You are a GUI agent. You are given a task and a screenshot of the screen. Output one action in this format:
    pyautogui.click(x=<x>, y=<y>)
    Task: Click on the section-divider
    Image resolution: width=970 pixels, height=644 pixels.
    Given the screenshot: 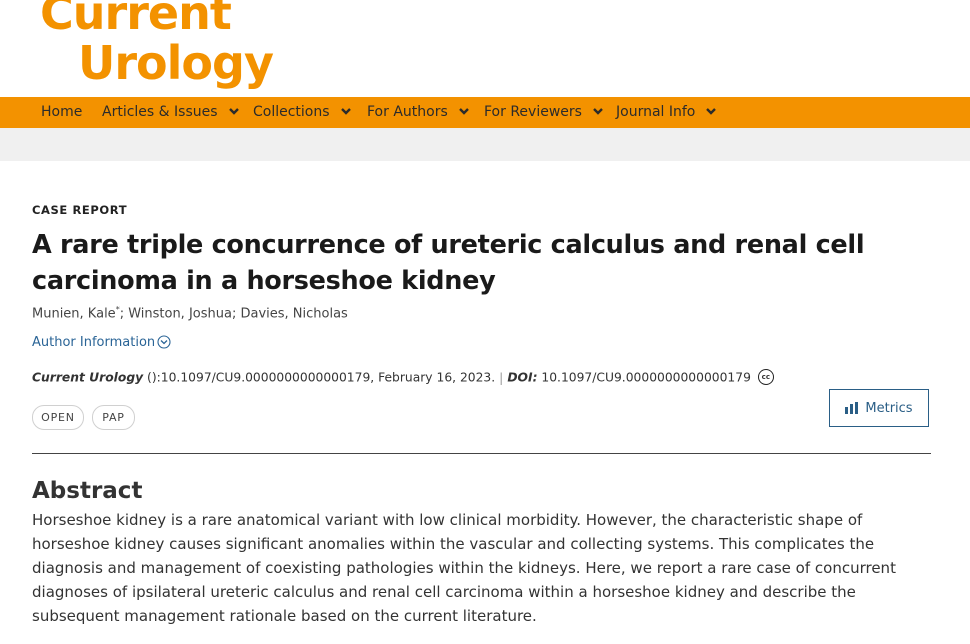 What is the action you would take?
    pyautogui.click(x=481, y=453)
    